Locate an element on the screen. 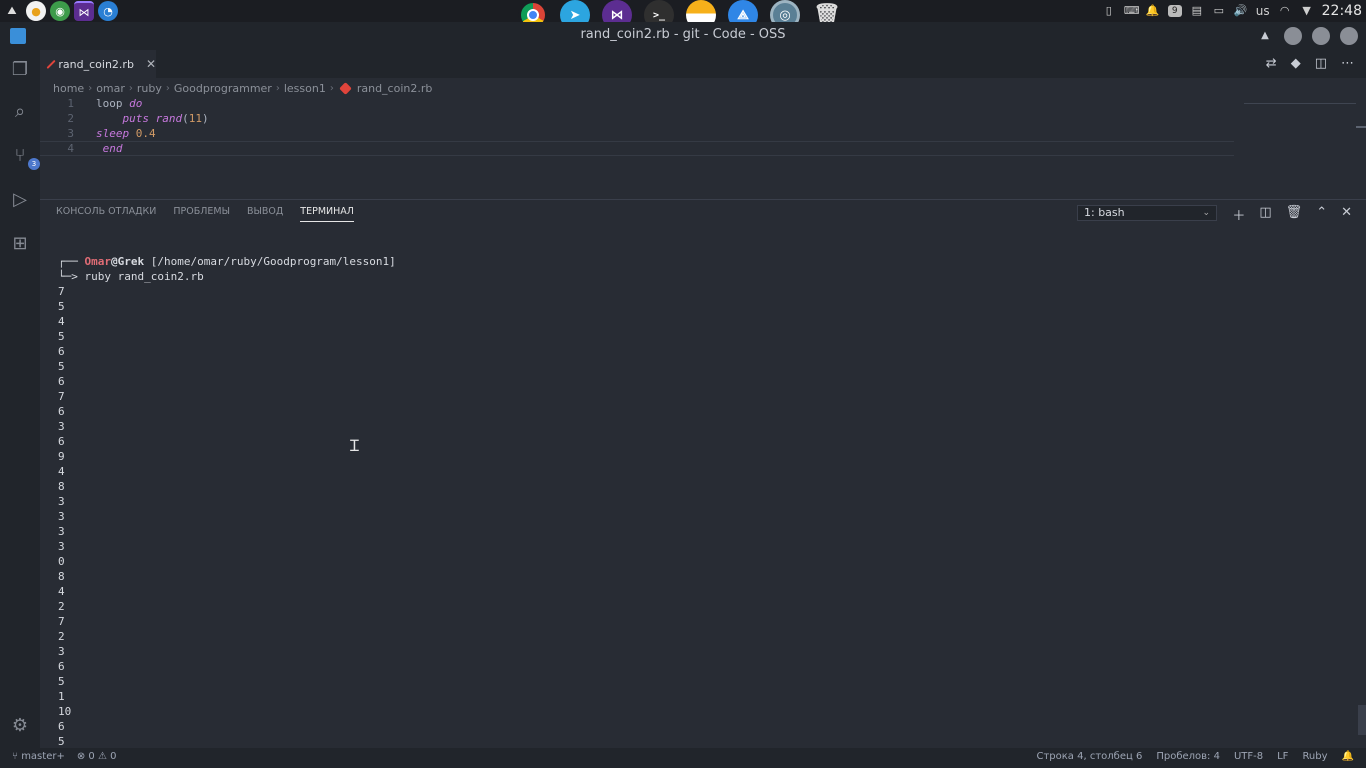 The width and height of the screenshot is (1366, 768). tab-problems: ПРОБЛЕМЫ is located at coordinates (201, 214).